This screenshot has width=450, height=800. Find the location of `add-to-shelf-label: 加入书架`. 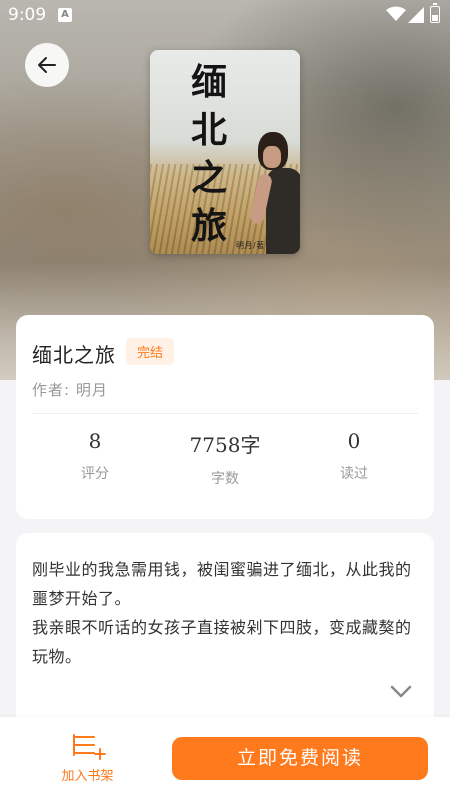

add-to-shelf-label: 加入书架 is located at coordinates (87, 776).